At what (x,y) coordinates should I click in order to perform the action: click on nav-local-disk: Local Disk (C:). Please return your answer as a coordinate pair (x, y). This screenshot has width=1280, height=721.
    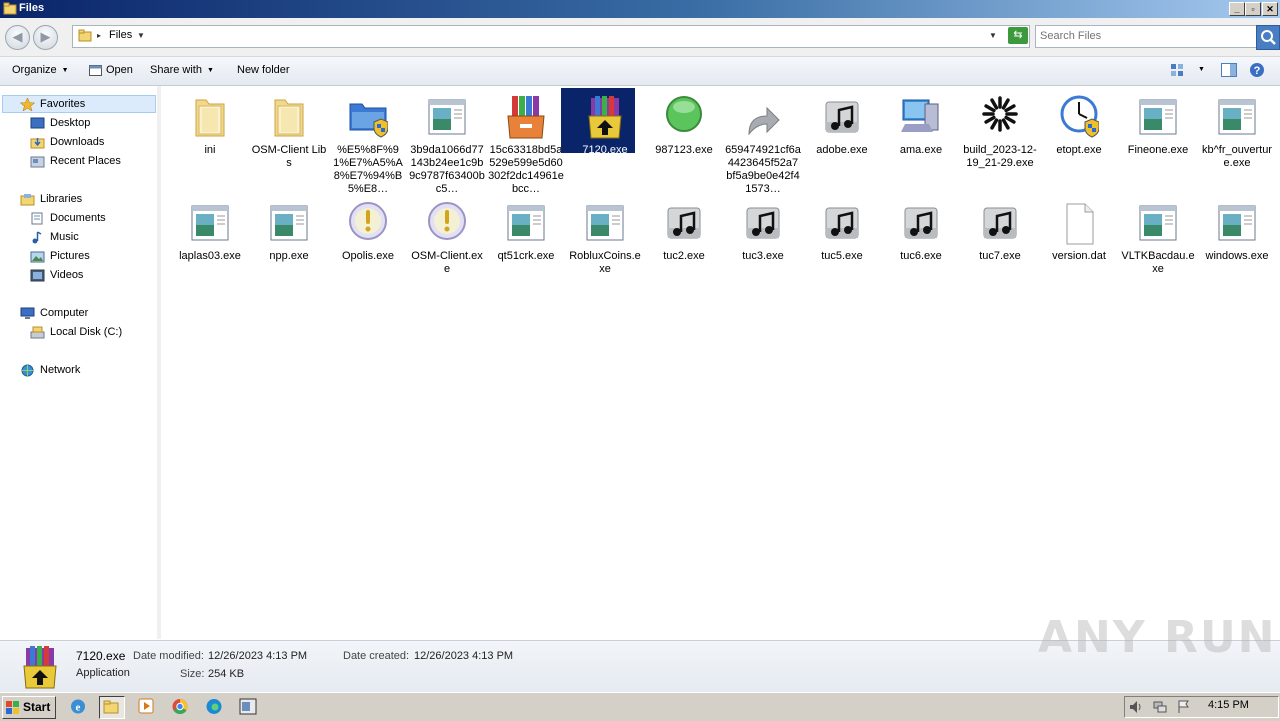
    Looking at the image, I should click on (76, 332).